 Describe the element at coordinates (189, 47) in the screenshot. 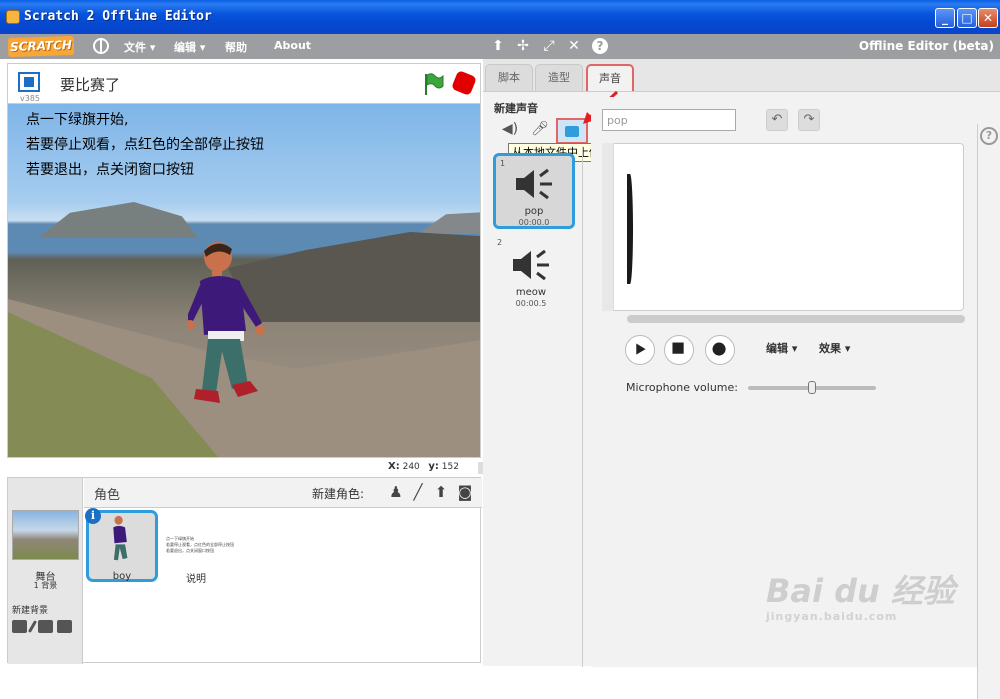

I see `edit-menu: 编辑 ▾` at that location.